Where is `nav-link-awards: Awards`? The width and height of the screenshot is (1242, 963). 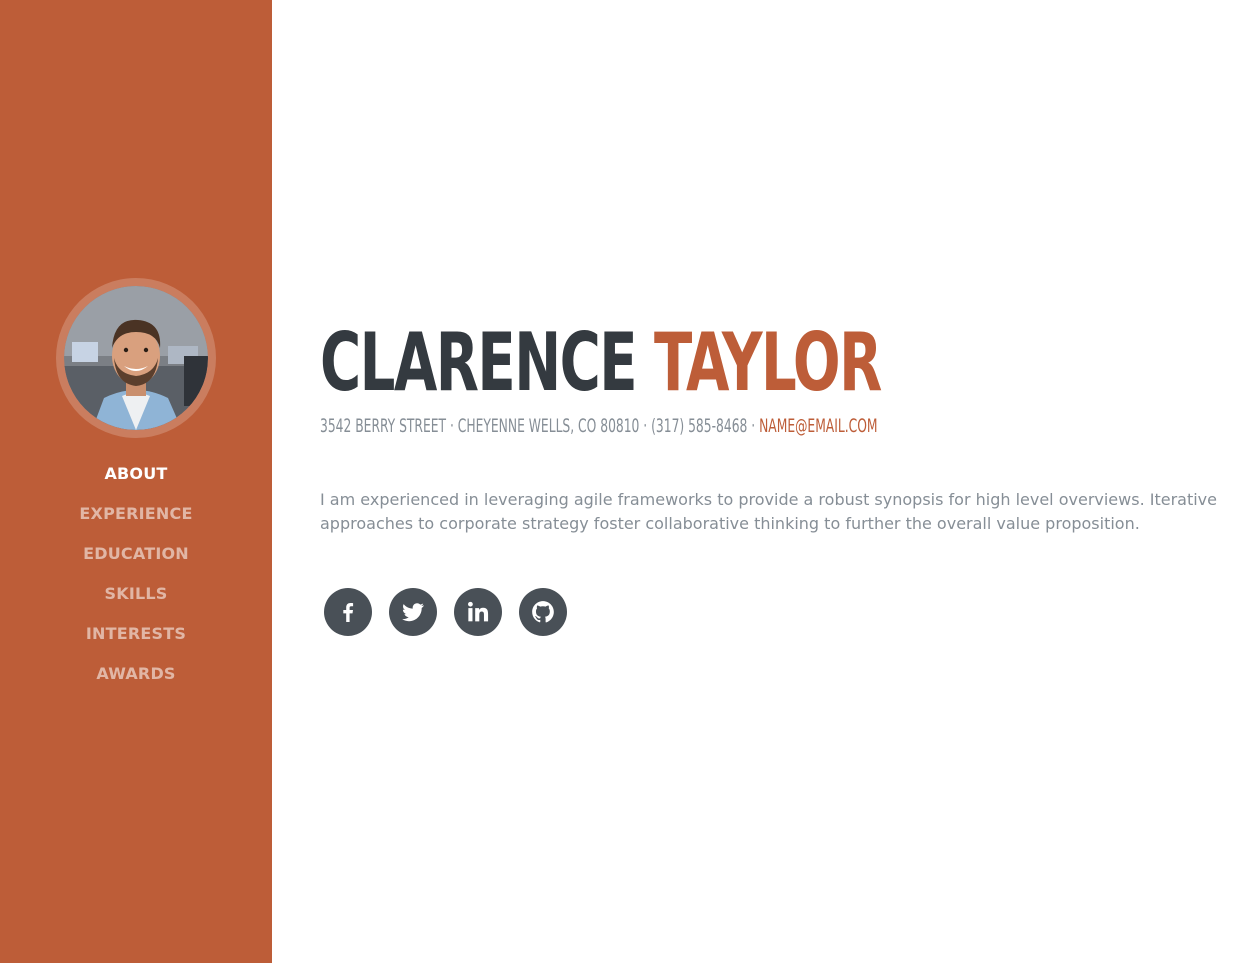
nav-link-awards: Awards is located at coordinates (135, 673).